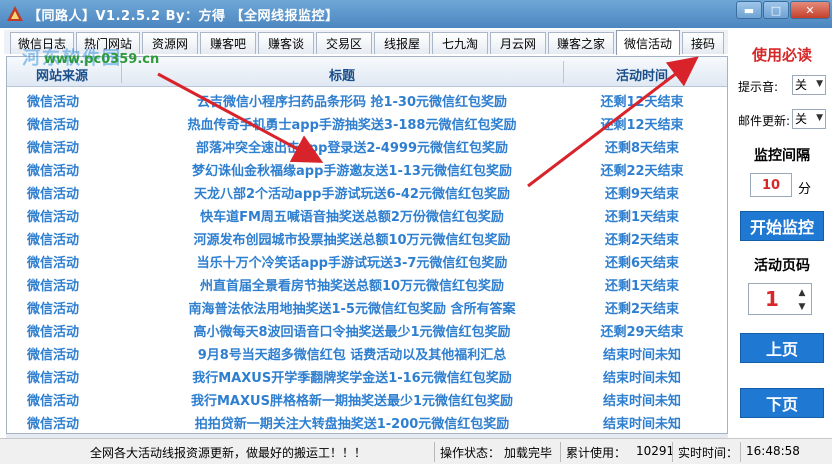 The image size is (832, 464). I want to click on table-row: 微信活动 9月8号当天超多微信红包 话费活动以及其他福利汇总 结束时间未知, so click(367, 351).